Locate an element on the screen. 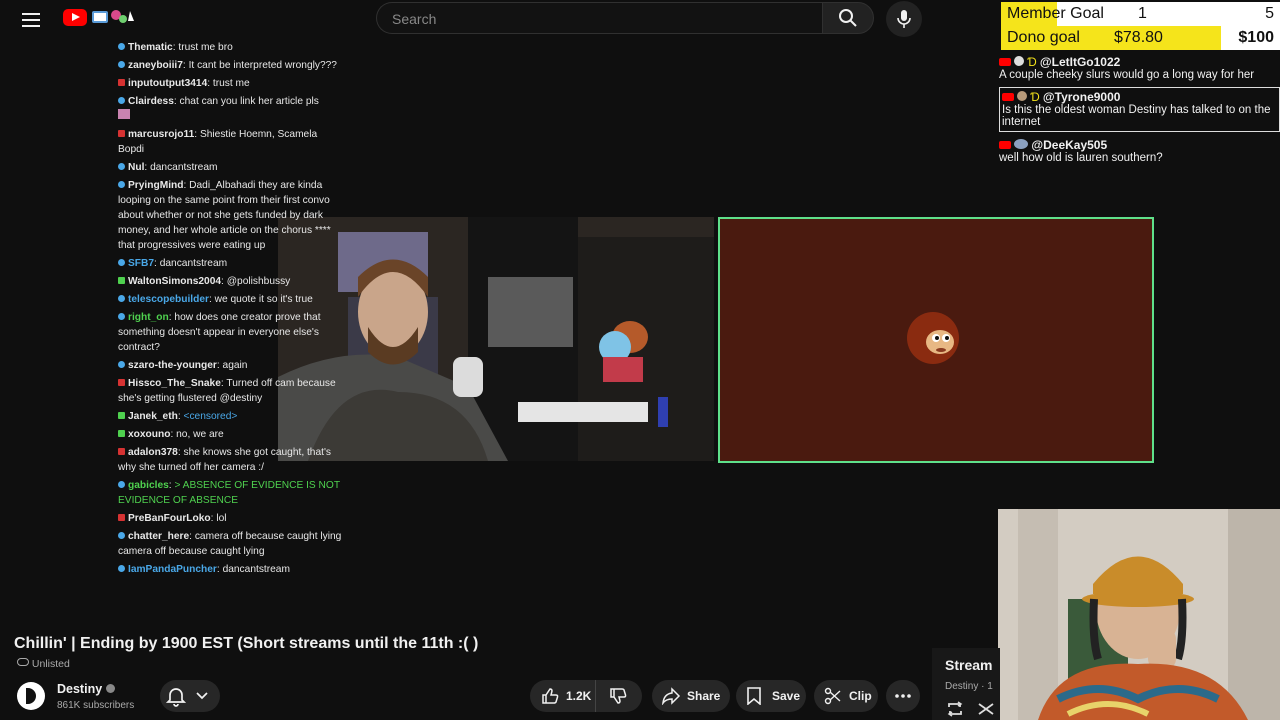  chat-username: xoxouno is located at coordinates (149, 434).